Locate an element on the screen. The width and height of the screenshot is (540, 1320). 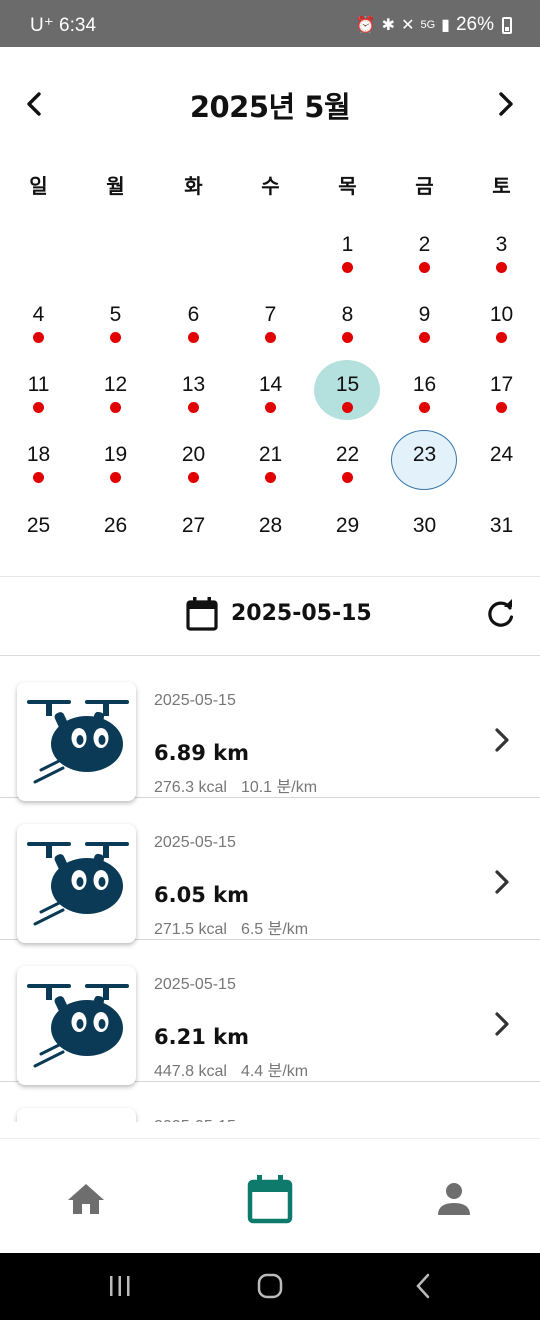
day-number: 29 is located at coordinates (347, 525).